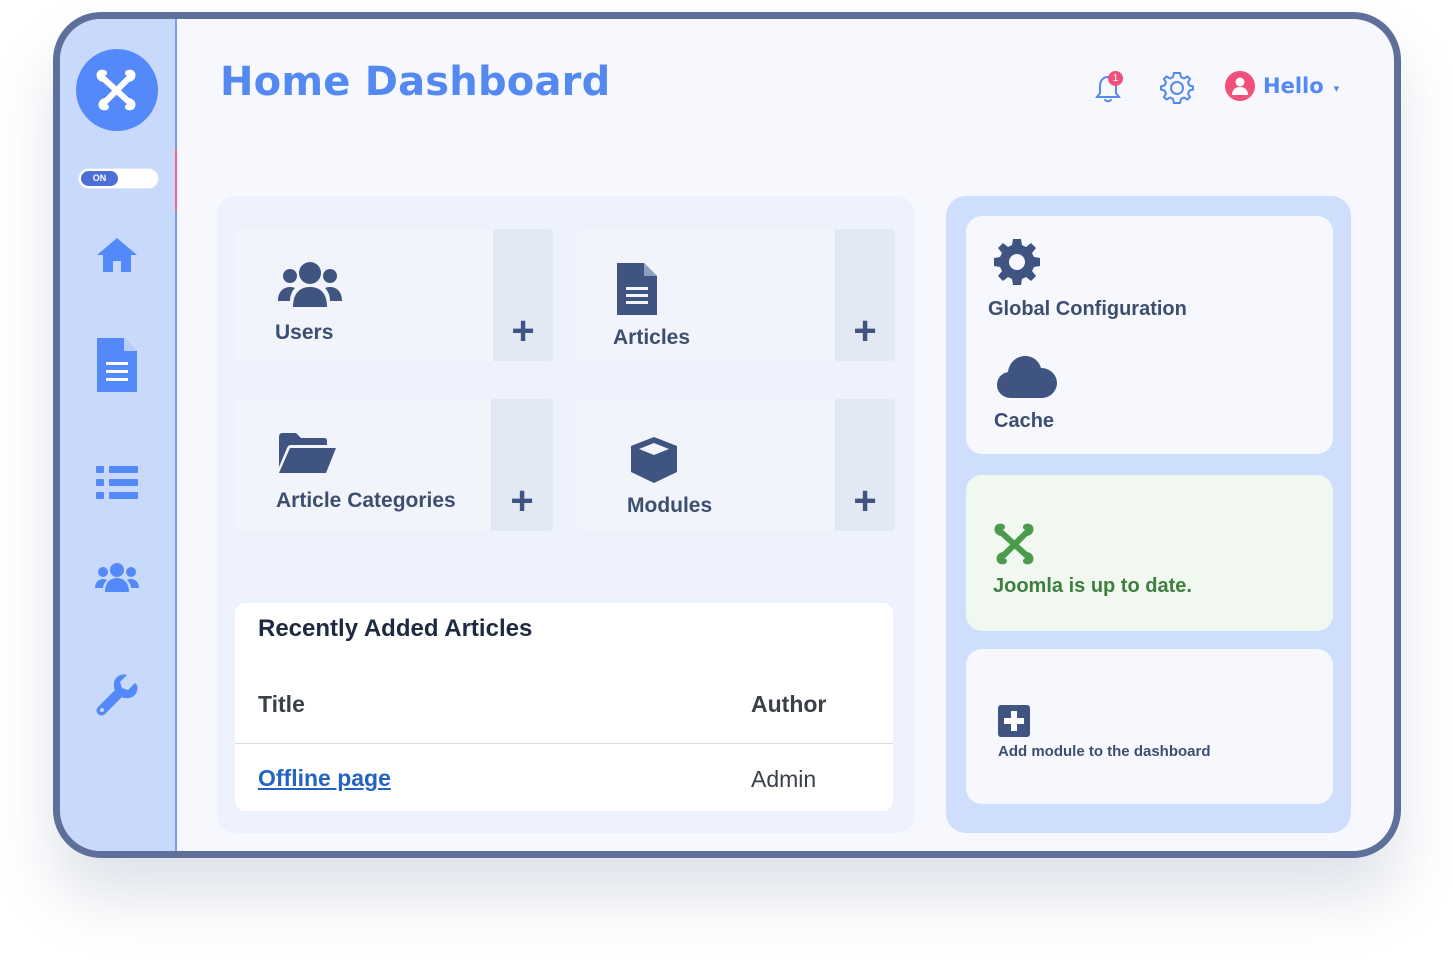  I want to click on toggle-state-label: ON, so click(99, 178).